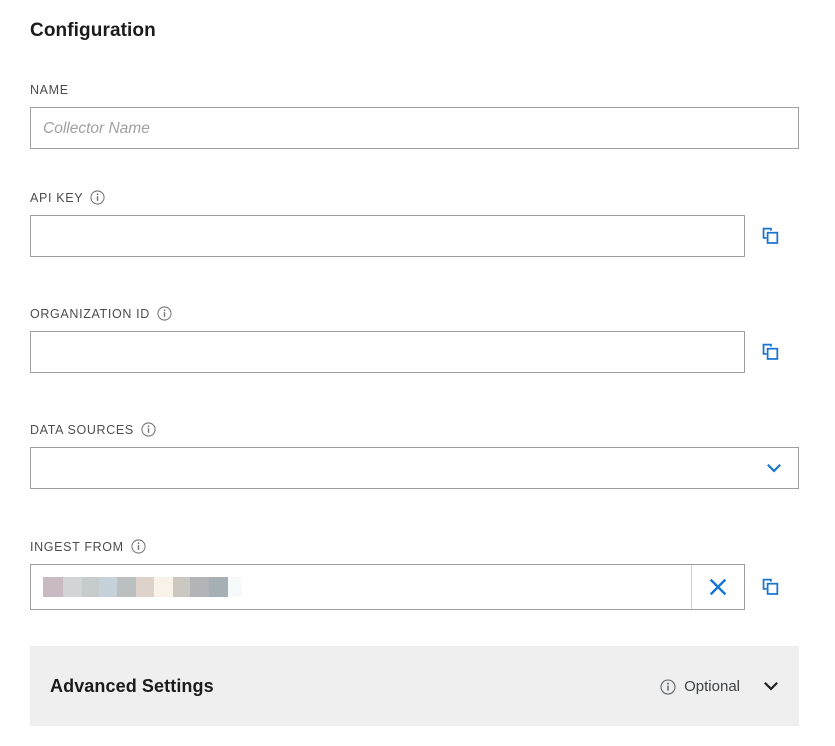 The width and height of the screenshot is (835, 746). I want to click on label-organization-id: ORGANIZATION ID, so click(407, 313).